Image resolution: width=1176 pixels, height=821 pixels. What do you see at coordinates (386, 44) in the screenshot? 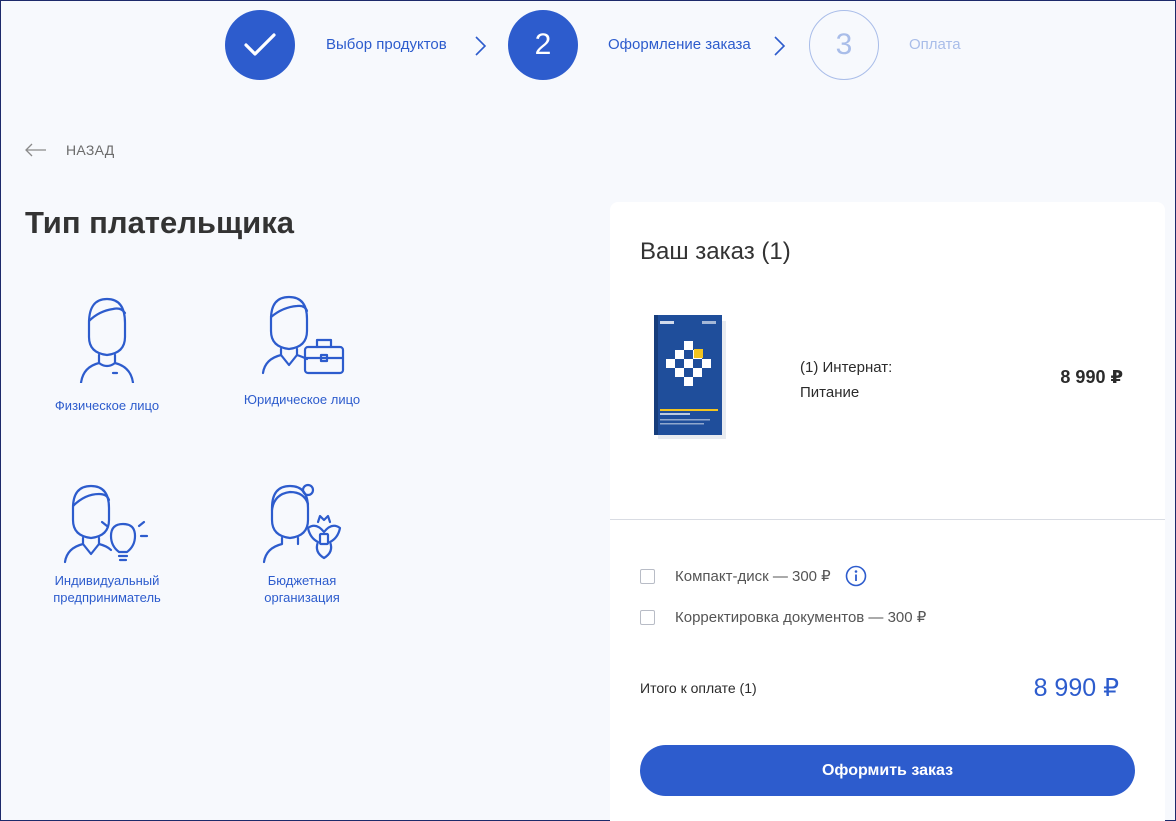
I see `step-1-label: Выбор продуктов` at bounding box center [386, 44].